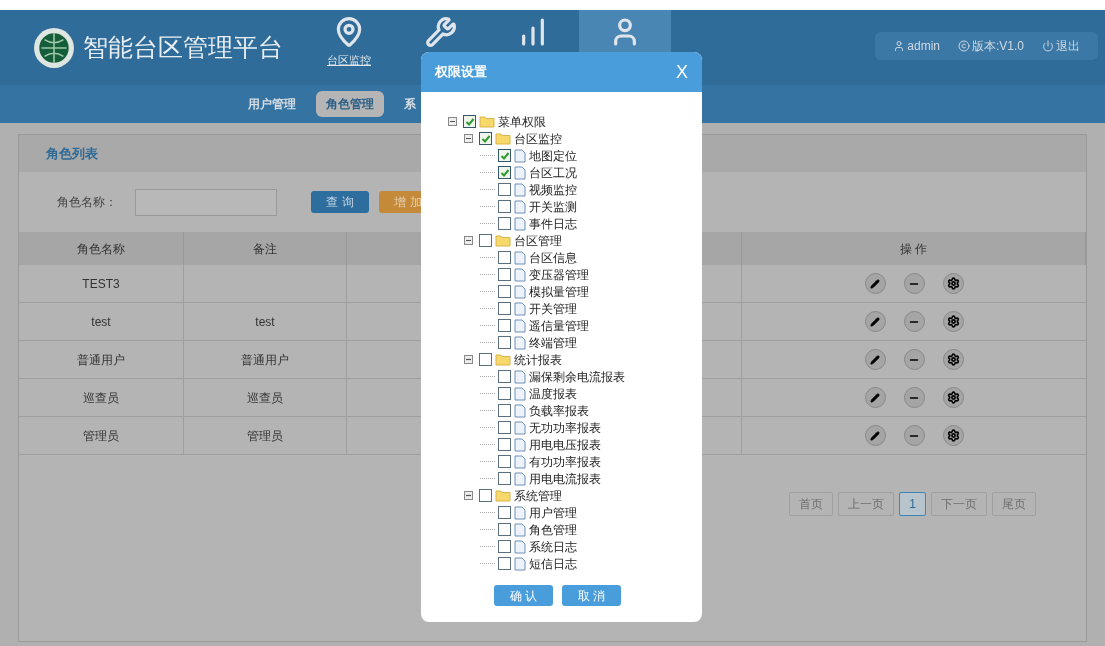  Describe the element at coordinates (553, 342) in the screenshot. I see `tree-label: 终端管理` at that location.